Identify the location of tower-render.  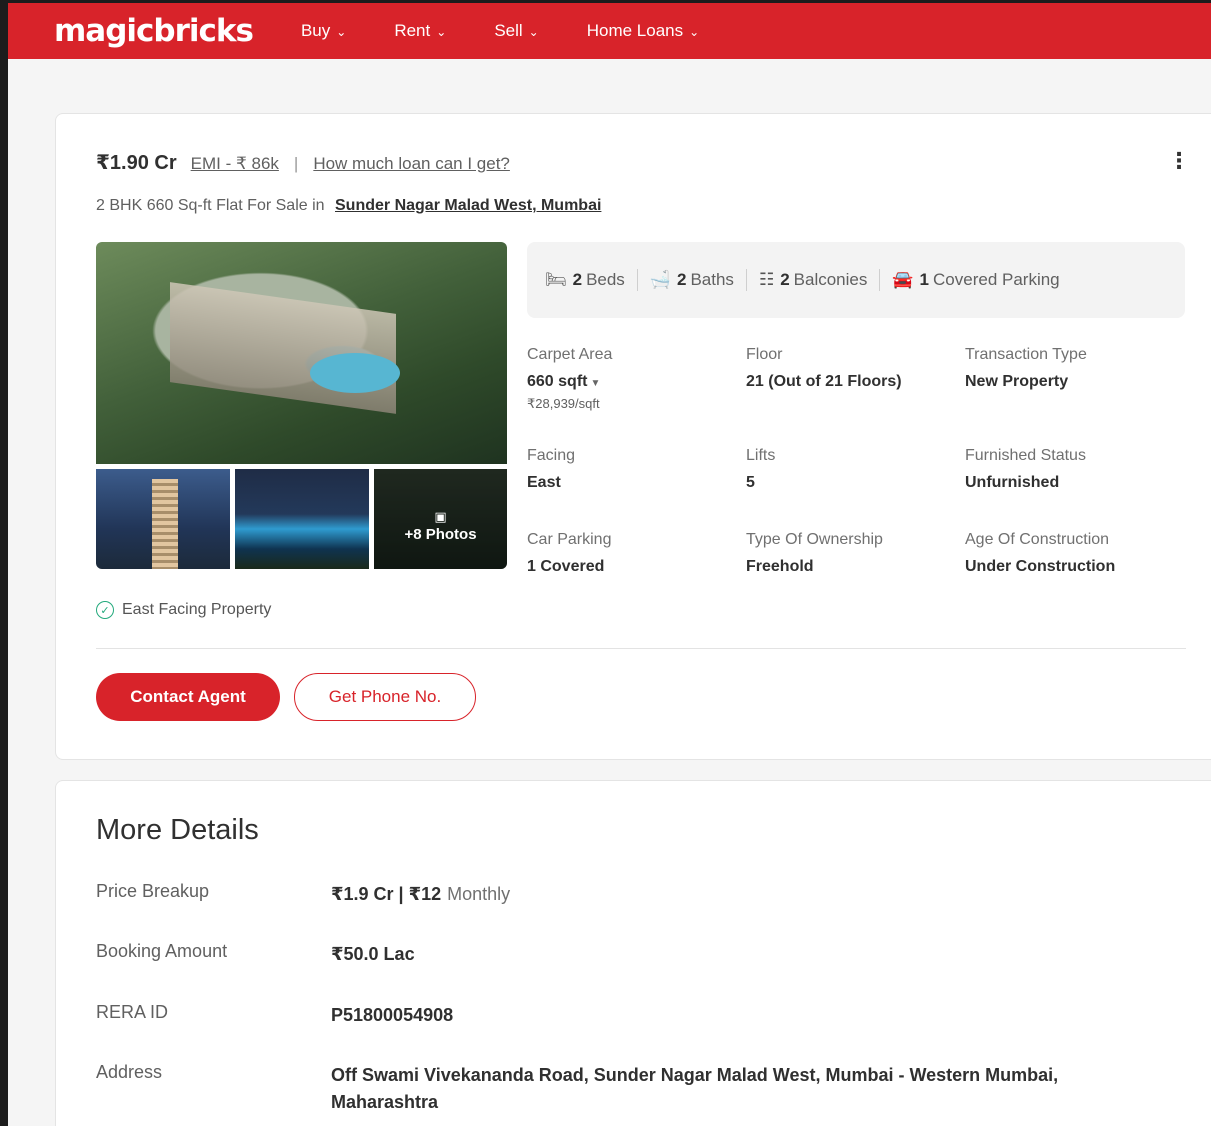
(165, 524).